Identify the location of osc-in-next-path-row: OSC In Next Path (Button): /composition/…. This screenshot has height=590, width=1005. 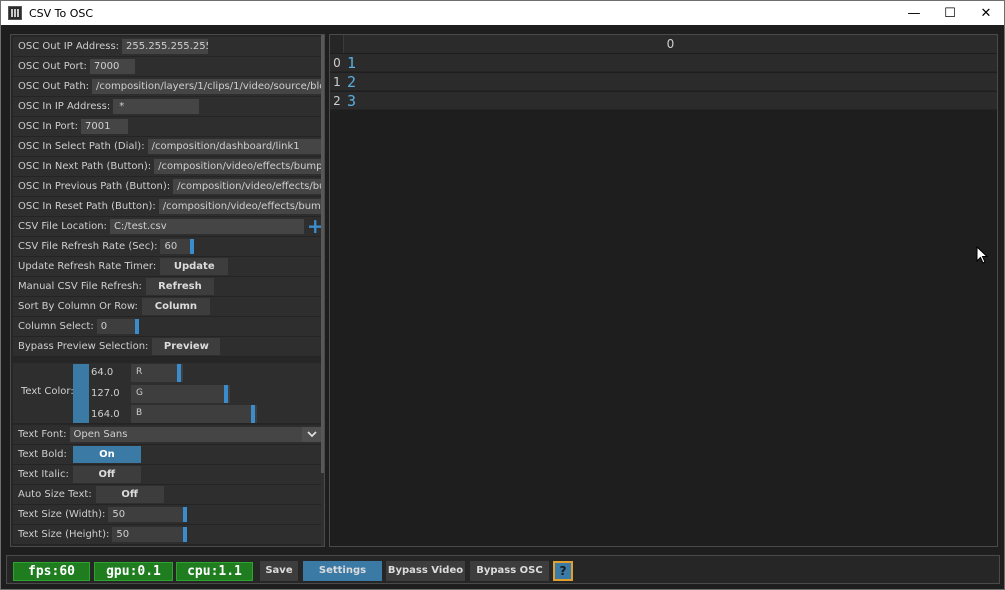
(168, 167).